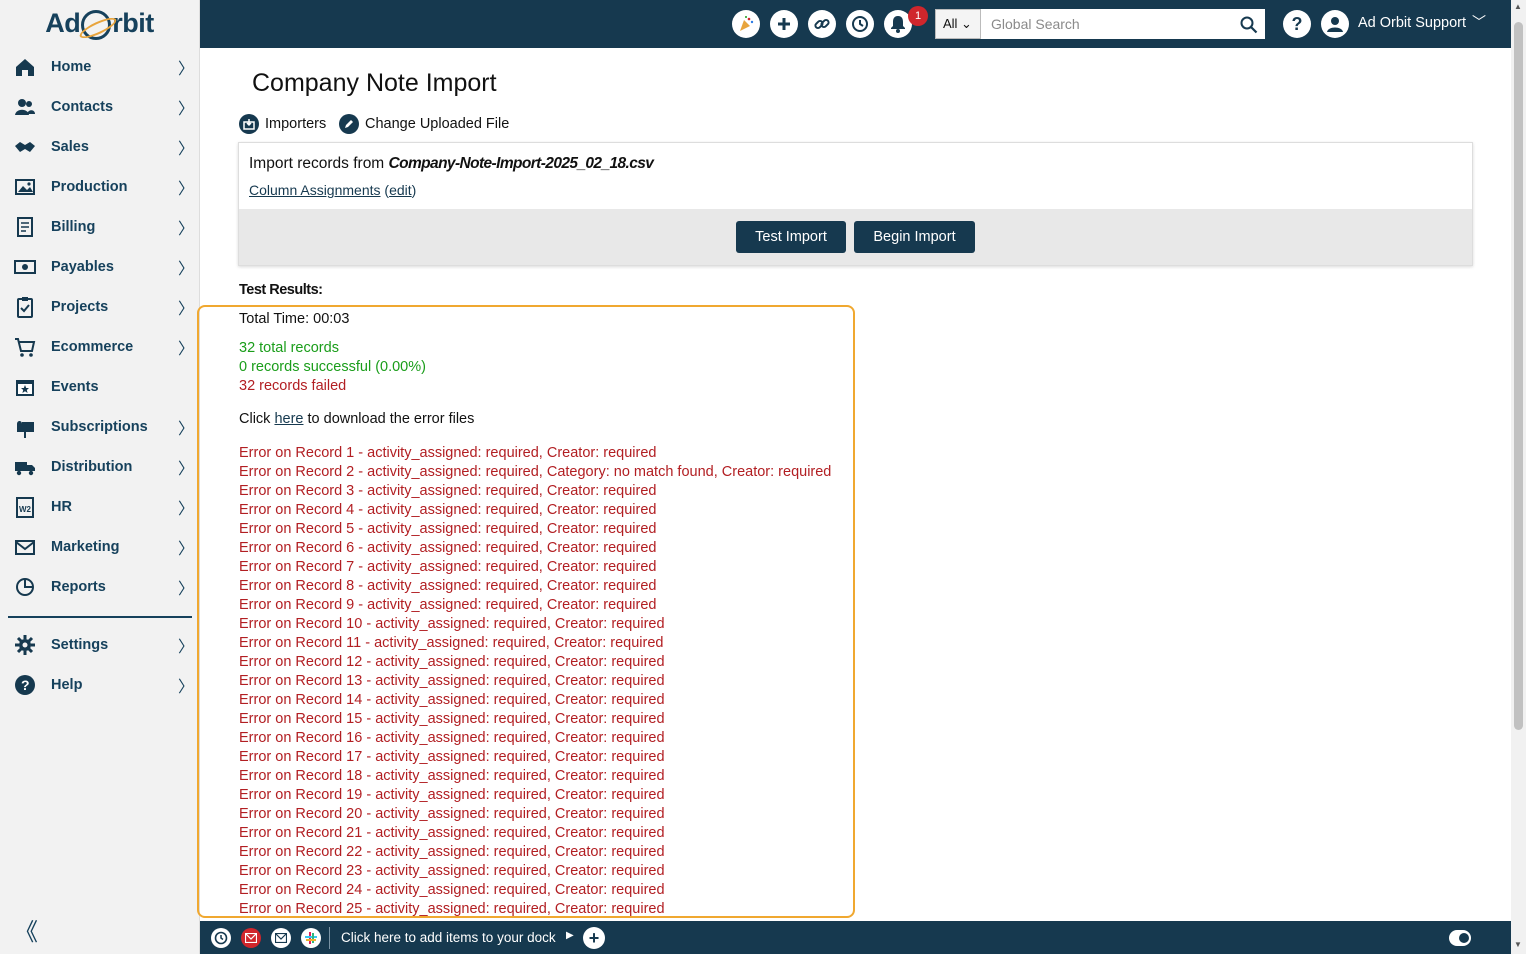 This screenshot has height=954, width=1526. I want to click on help-question-icon: ?, so click(1297, 24).